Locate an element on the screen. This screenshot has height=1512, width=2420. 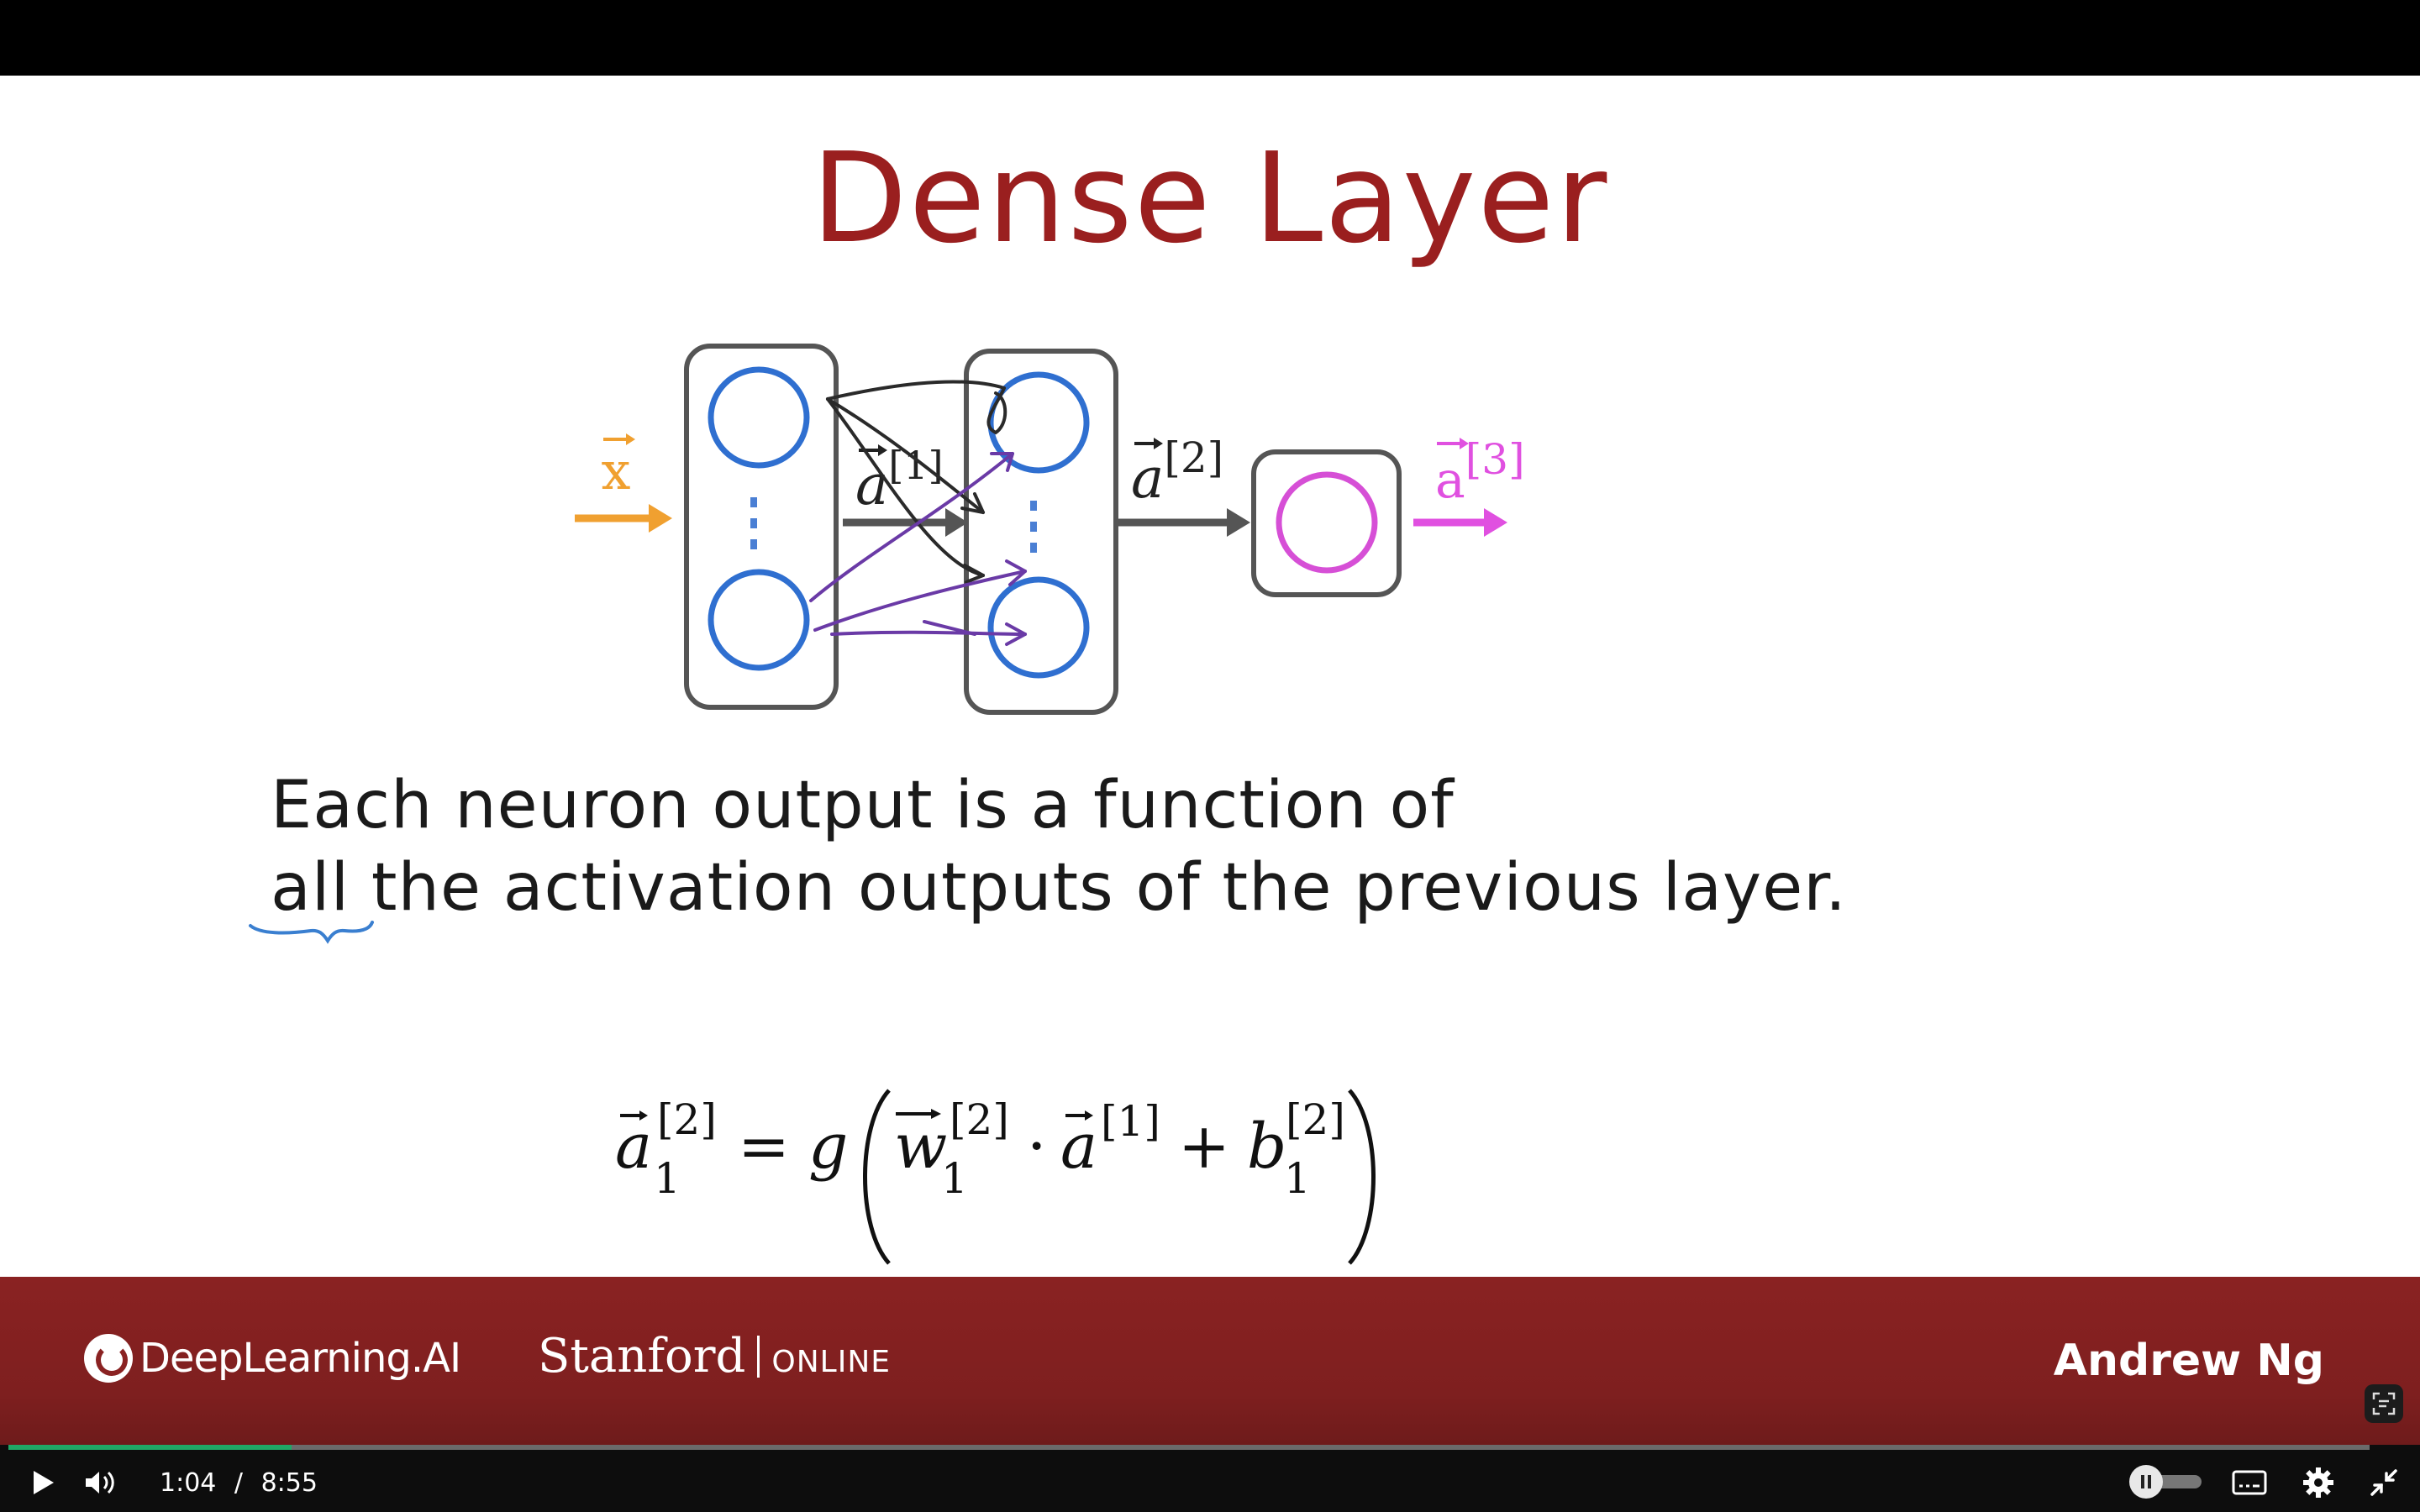
formula-equals: = is located at coordinates (764, 1146).